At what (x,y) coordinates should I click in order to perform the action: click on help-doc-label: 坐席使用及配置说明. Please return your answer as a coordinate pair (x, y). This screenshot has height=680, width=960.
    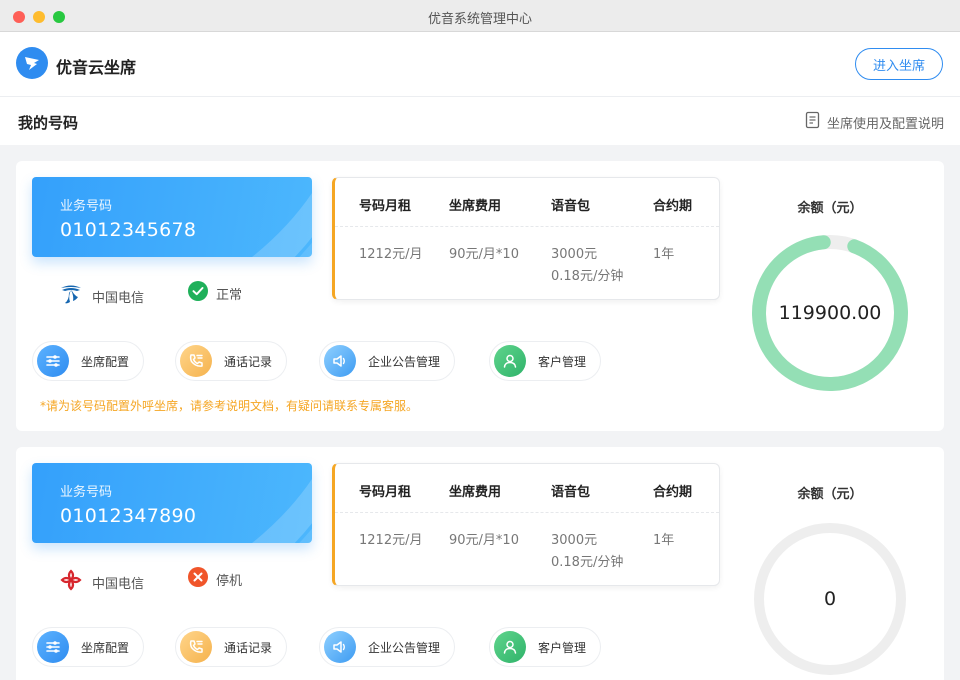
    Looking at the image, I should click on (885, 124).